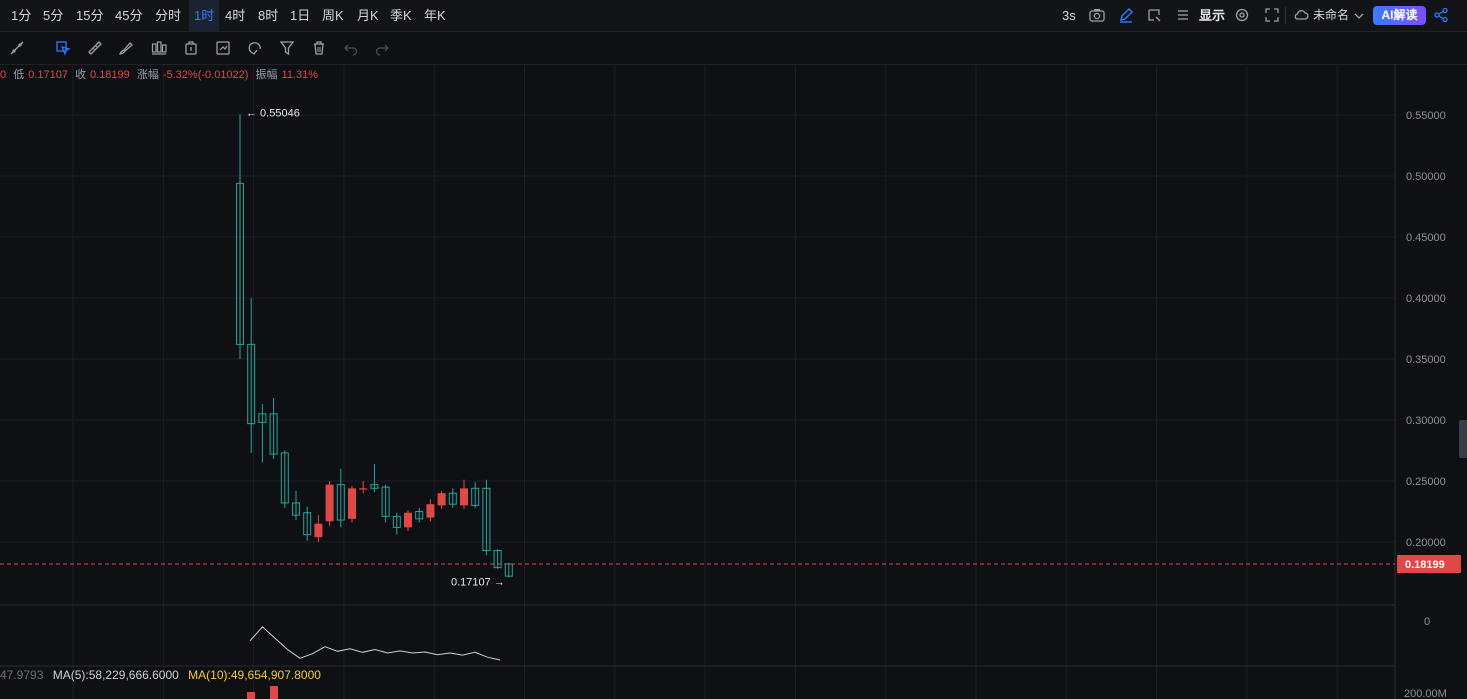 Image resolution: width=1467 pixels, height=699 pixels. Describe the element at coordinates (1425, 565) in the screenshot. I see `last-price-label: 0.18199` at that location.